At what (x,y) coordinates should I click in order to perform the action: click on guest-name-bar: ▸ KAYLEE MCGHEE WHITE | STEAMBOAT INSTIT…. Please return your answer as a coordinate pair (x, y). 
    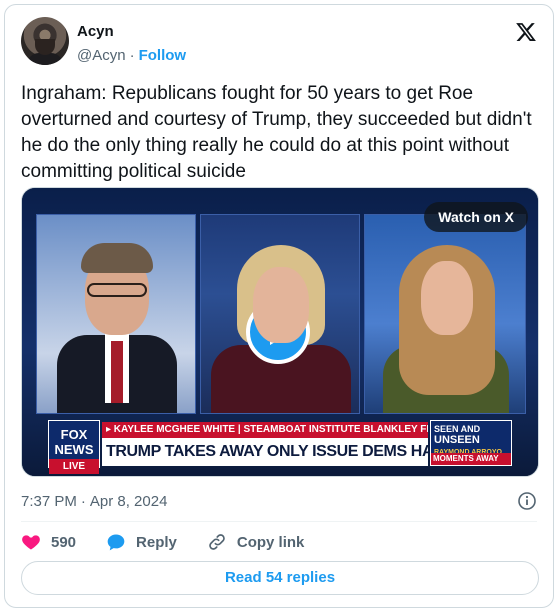
    Looking at the image, I should click on (265, 430).